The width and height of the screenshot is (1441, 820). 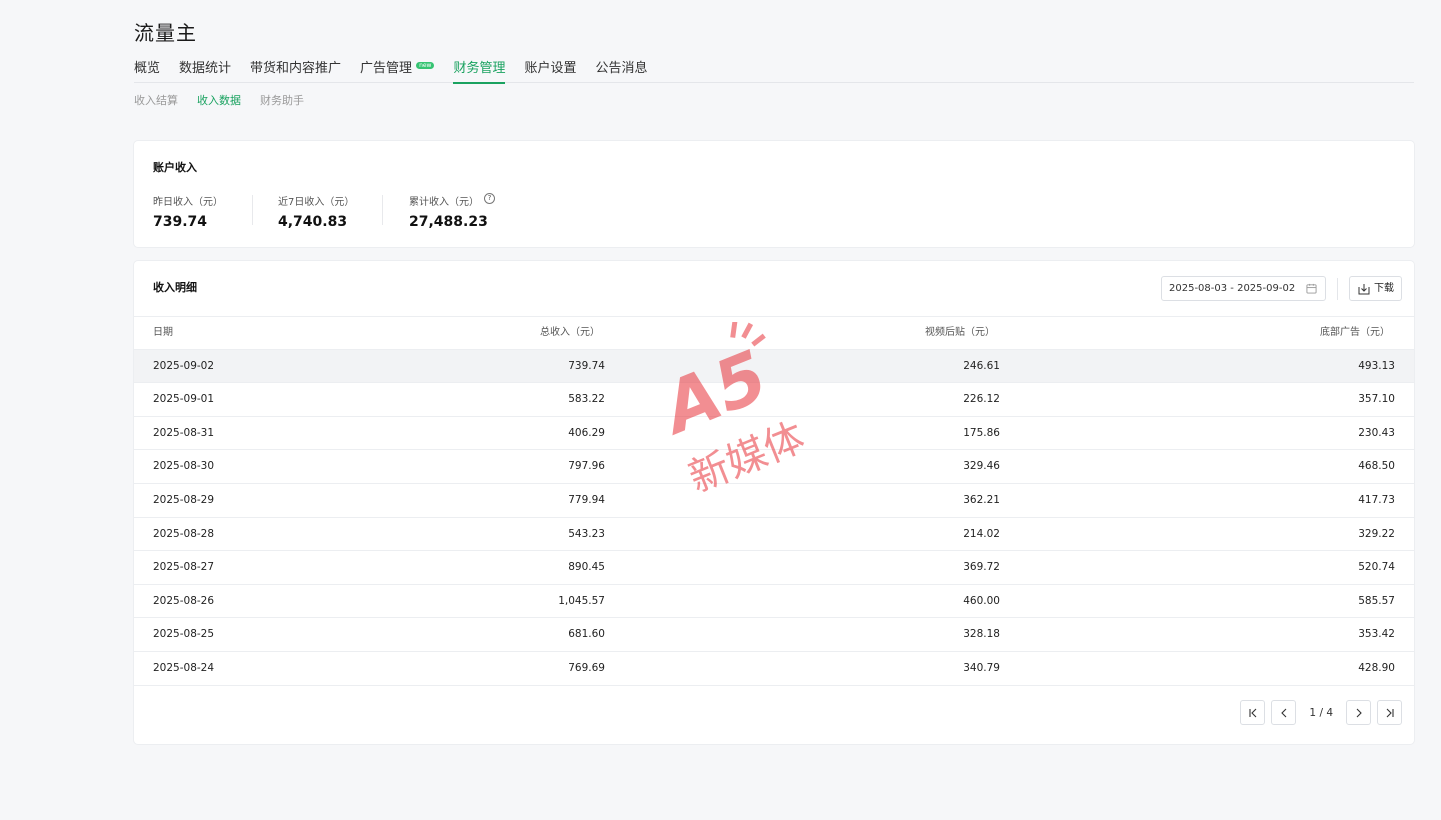 I want to click on cell-date: 2025-08-29, so click(x=184, y=499).